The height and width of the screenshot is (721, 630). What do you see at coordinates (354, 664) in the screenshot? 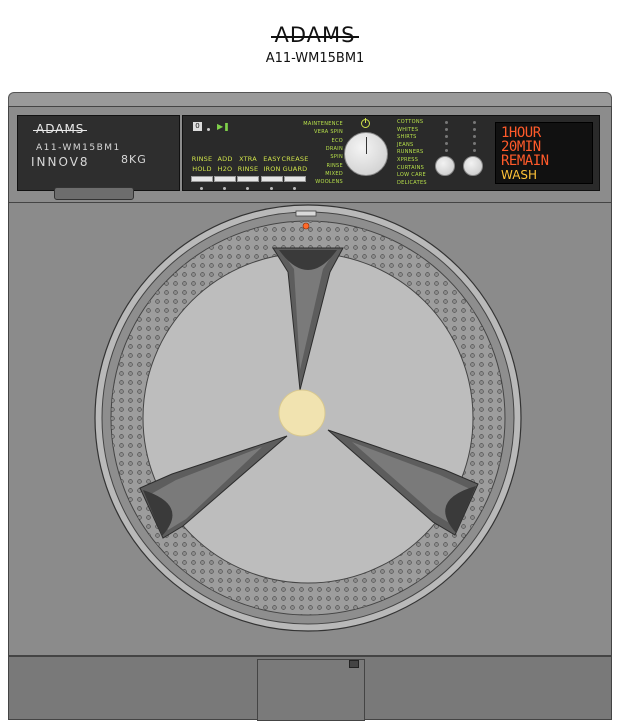
I see `filter-access-tab` at bounding box center [354, 664].